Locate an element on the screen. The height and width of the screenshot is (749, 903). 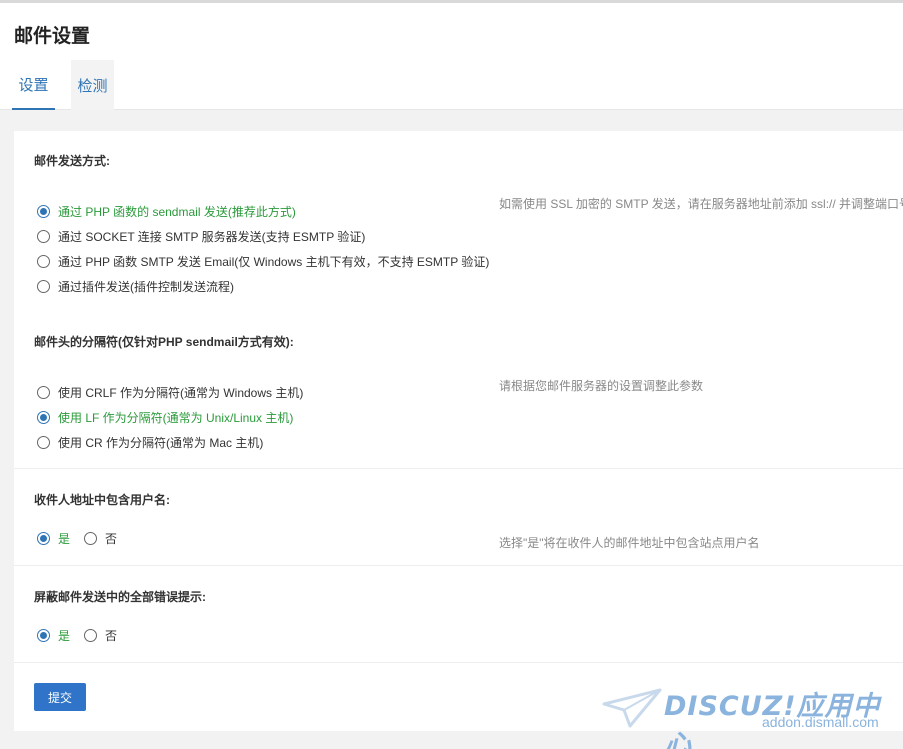
separator-option-cr: 使用 CR 作为分隔符(通常为 Mac 主机) is located at coordinates (150, 442).